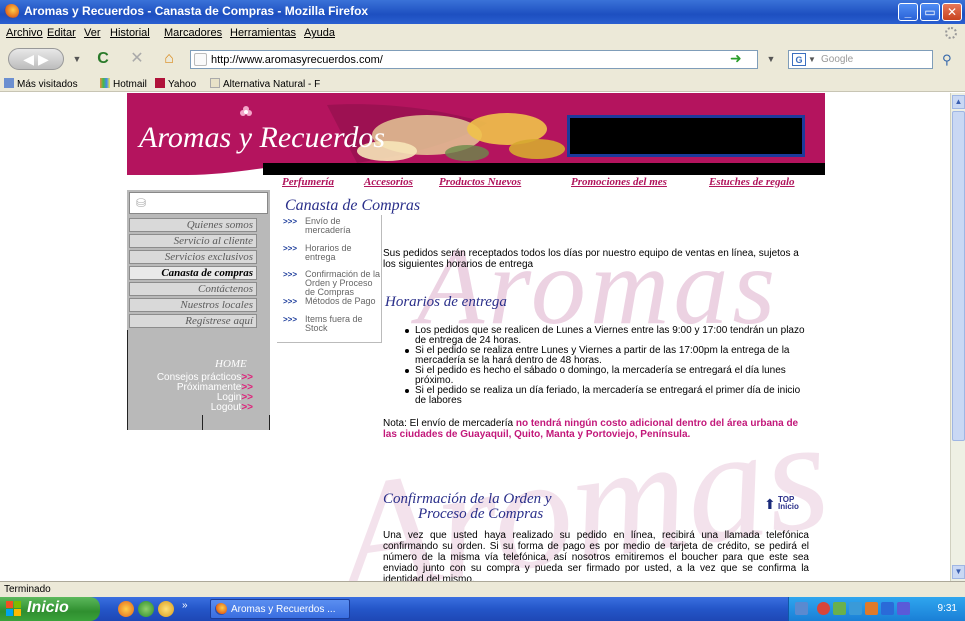  What do you see at coordinates (193, 257) in the screenshot?
I see `sidebar-item-servicios-exclusivos: Servicios exclusivos` at bounding box center [193, 257].